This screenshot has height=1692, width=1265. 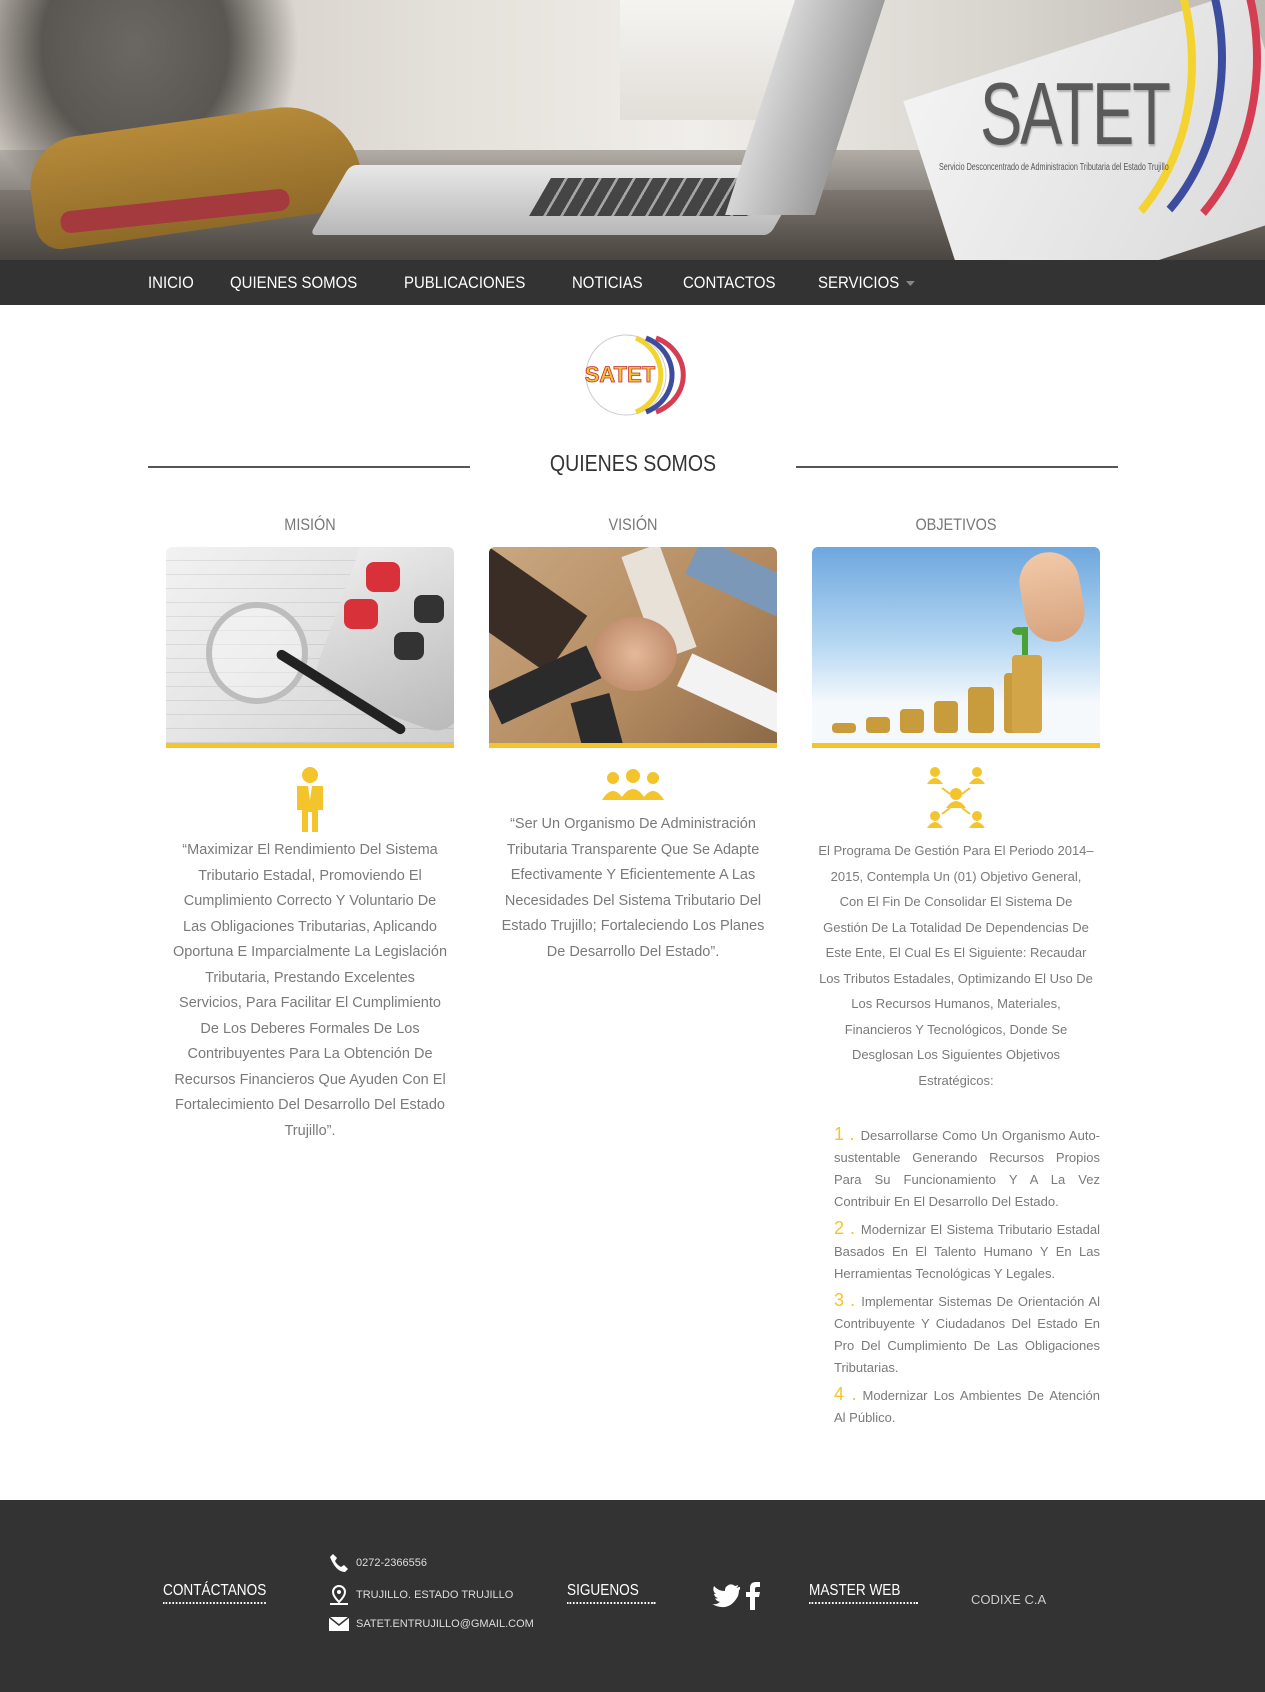 I want to click on nav-item-inicio: INICIO, so click(x=171, y=282).